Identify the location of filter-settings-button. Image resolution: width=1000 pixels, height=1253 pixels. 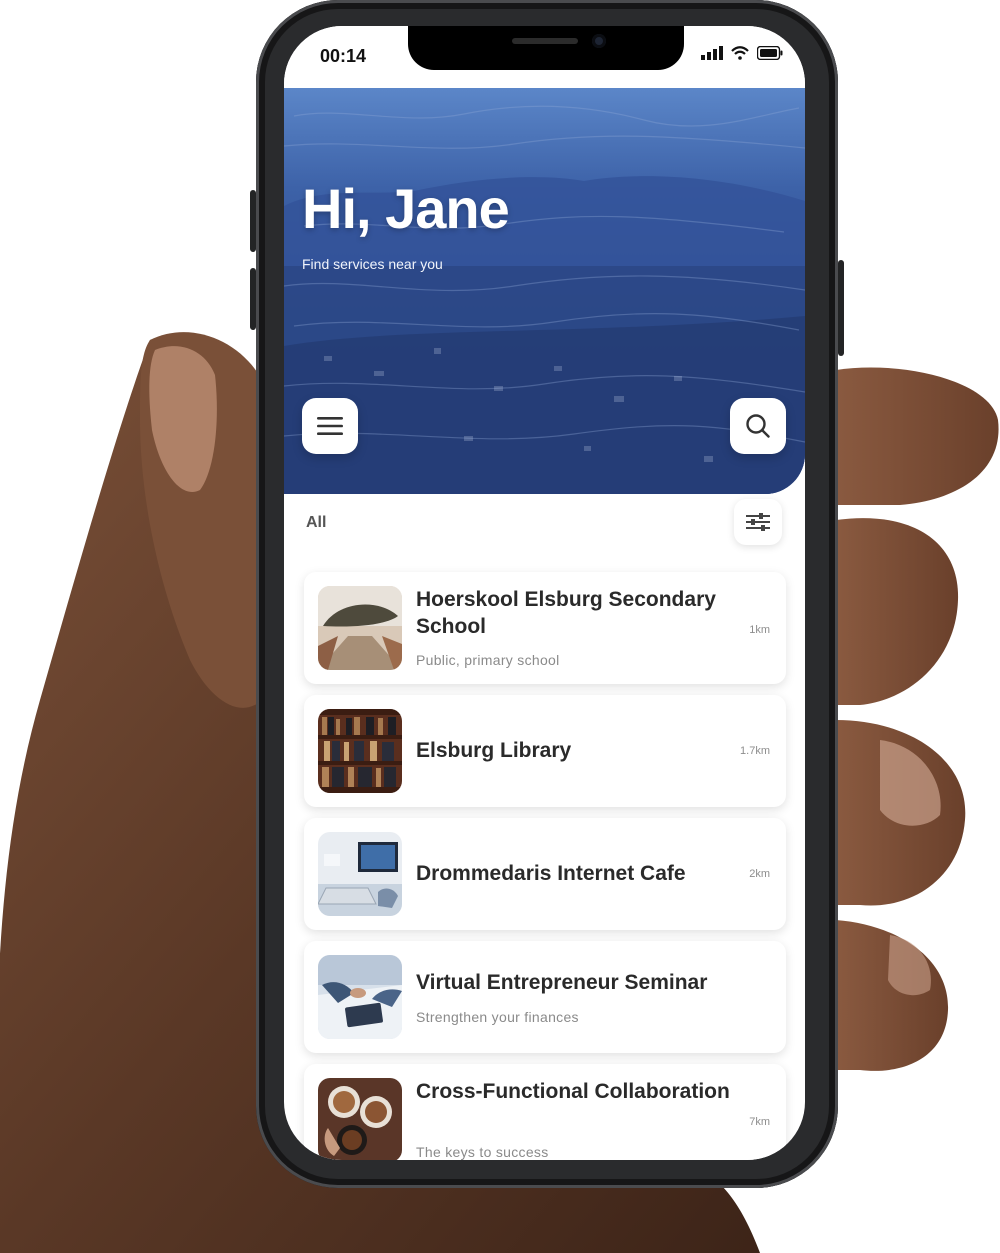
(758, 522).